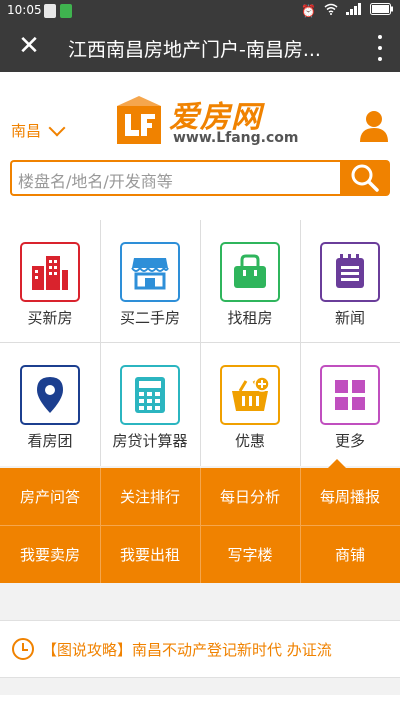 The height and width of the screenshot is (711, 400). Describe the element at coordinates (150, 441) in the screenshot. I see `grid-item-label: 房贷计算器` at that location.